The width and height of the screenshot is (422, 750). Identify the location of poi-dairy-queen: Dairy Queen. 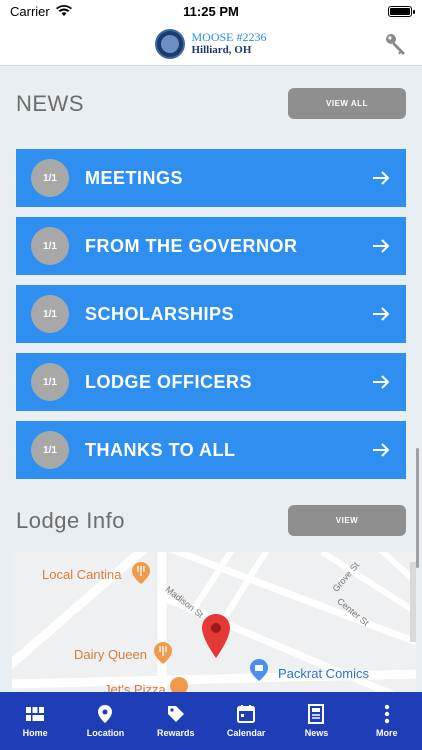
(110, 654).